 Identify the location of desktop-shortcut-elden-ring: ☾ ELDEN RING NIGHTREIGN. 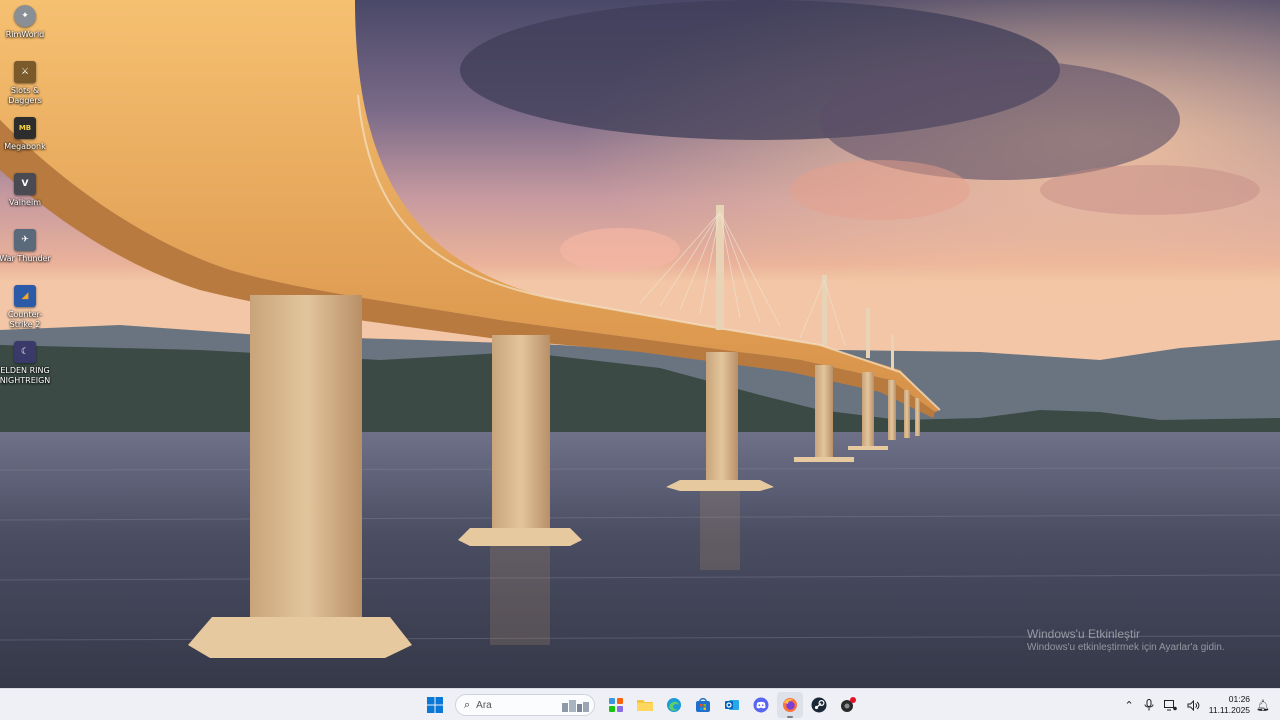
(25, 363).